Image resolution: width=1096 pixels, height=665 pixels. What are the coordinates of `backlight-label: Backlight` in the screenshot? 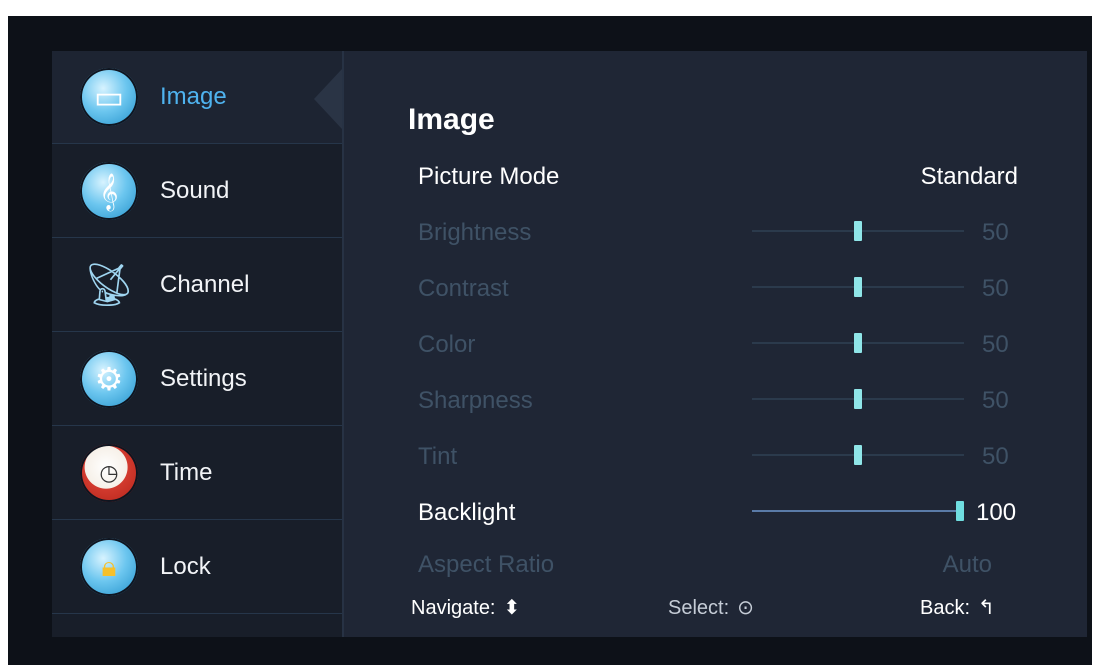 It's located at (467, 512).